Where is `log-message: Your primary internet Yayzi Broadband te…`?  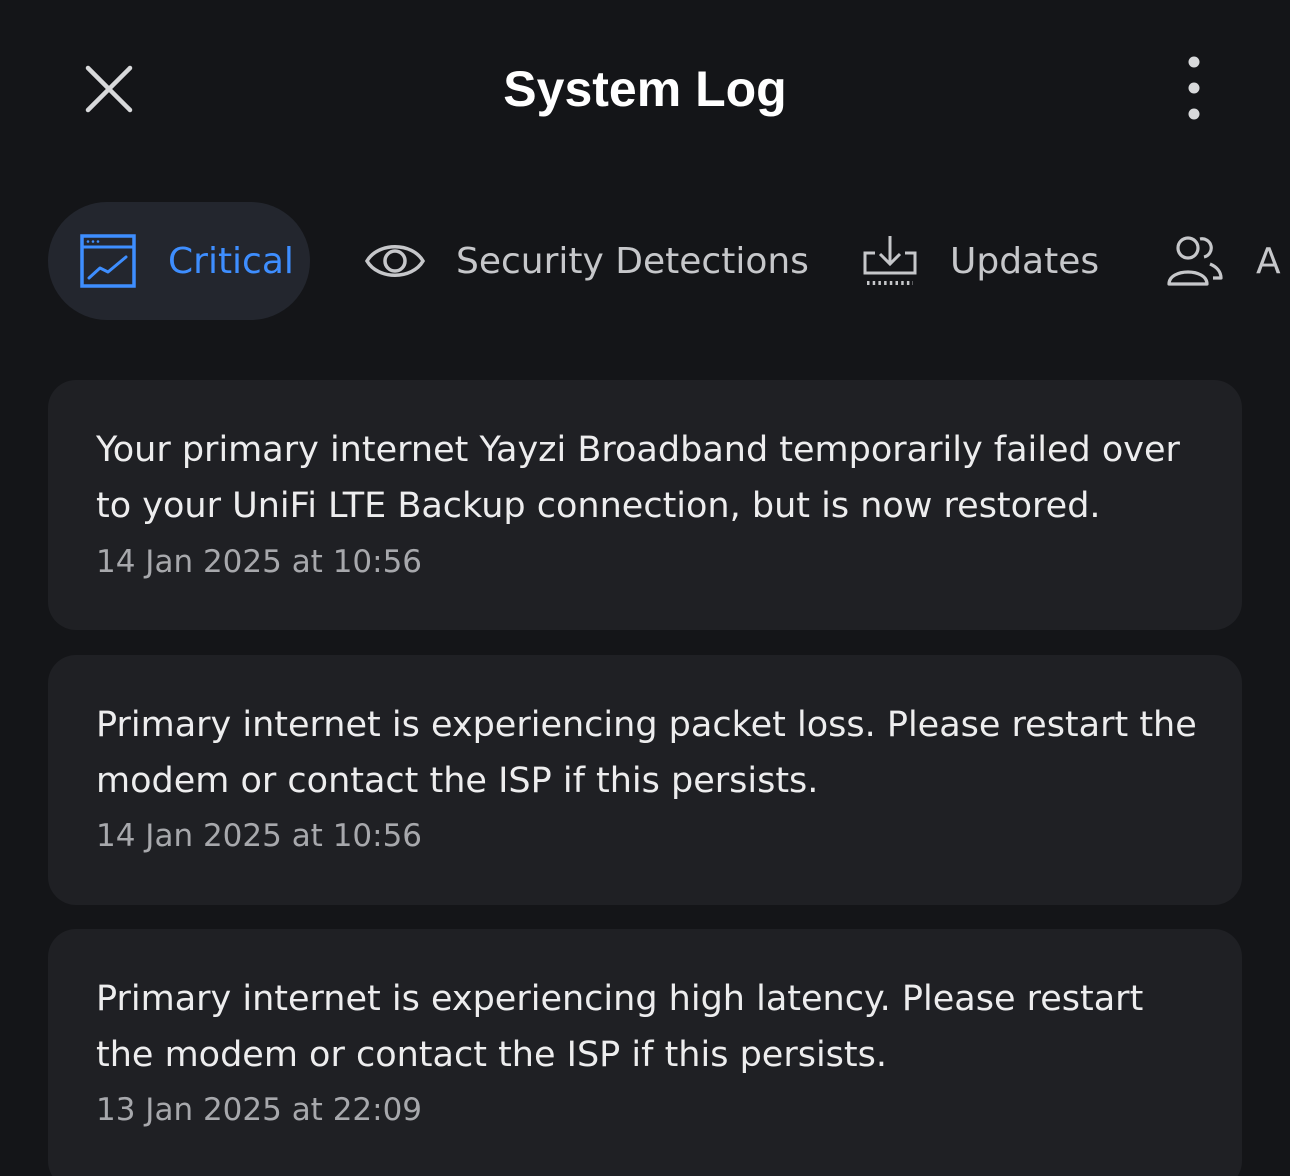 log-message: Your primary internet Yayzi Broadband te… is located at coordinates (638, 478).